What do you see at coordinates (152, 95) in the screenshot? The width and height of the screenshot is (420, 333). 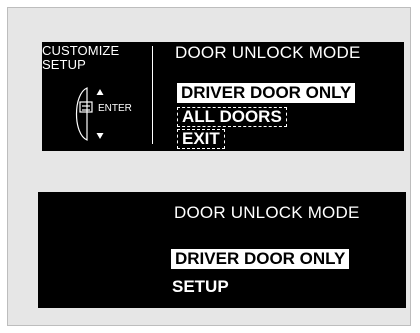 I see `divider` at bounding box center [152, 95].